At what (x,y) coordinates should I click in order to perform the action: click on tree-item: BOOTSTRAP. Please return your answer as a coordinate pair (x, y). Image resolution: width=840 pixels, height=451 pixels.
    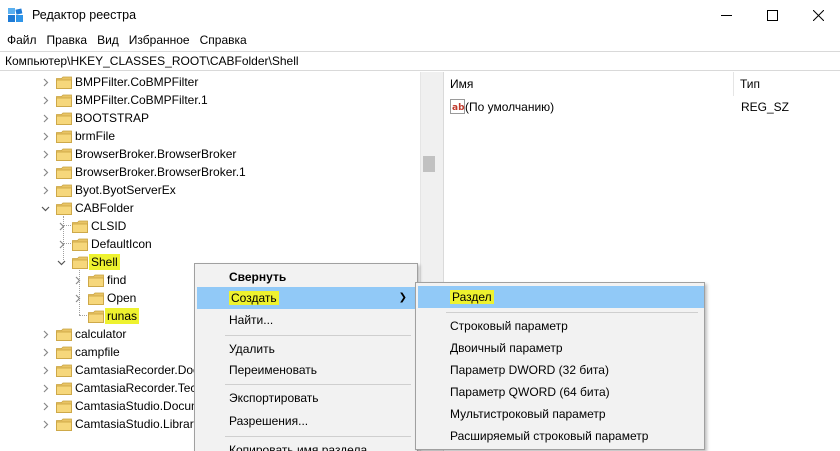
    Looking at the image, I should click on (210, 118).